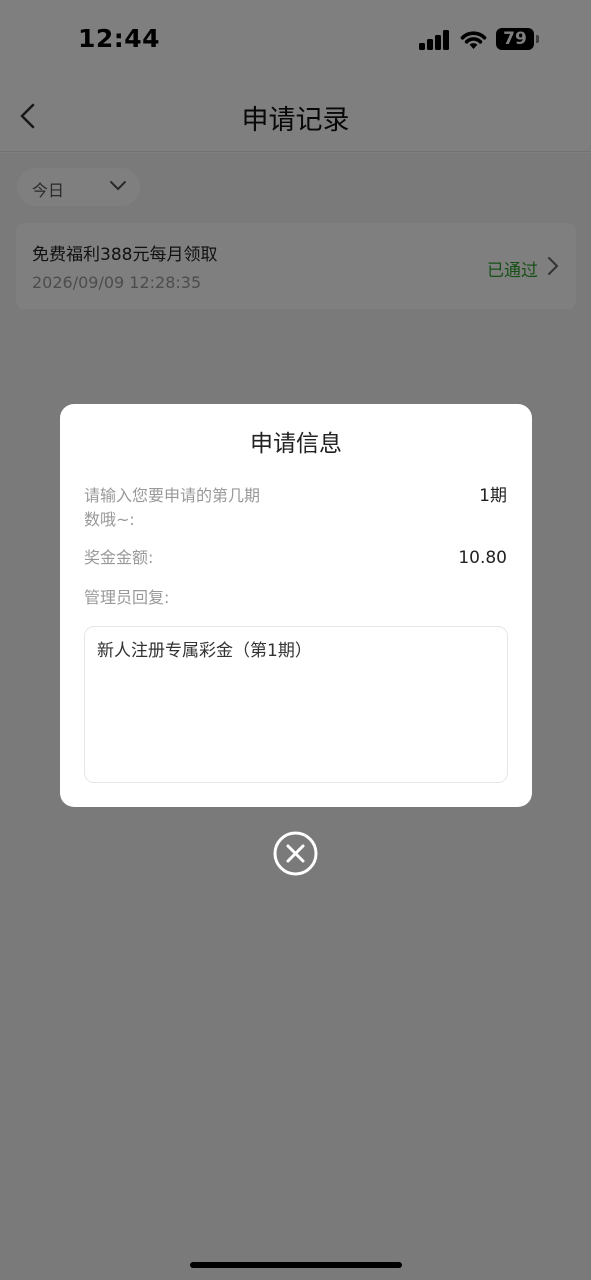 Image resolution: width=591 pixels, height=1280 pixels. I want to click on period-label-line1: 请输入您要申请的第几期, so click(172, 495).